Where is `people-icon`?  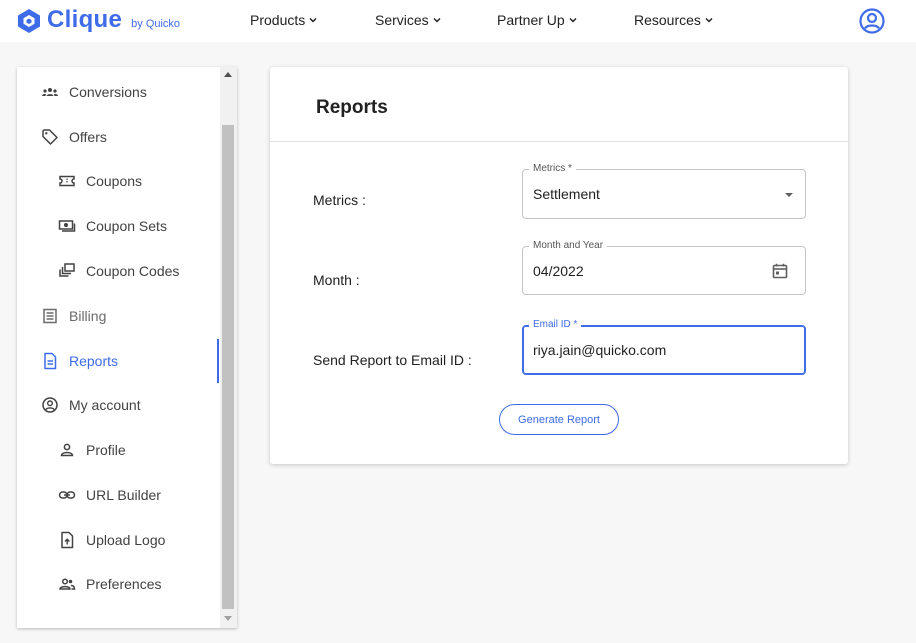 people-icon is located at coordinates (67, 584).